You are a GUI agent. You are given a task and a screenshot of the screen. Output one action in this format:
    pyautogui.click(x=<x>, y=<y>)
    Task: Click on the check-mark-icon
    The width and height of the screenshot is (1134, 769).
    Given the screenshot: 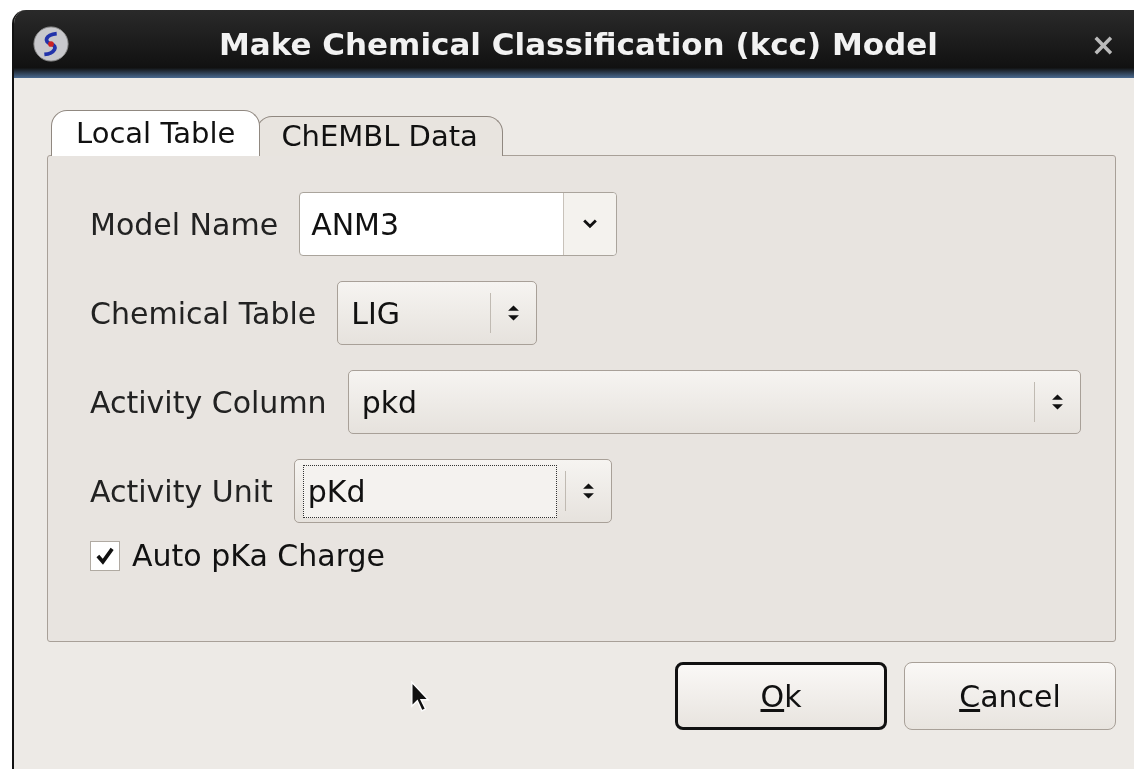 What is the action you would take?
    pyautogui.click(x=105, y=555)
    